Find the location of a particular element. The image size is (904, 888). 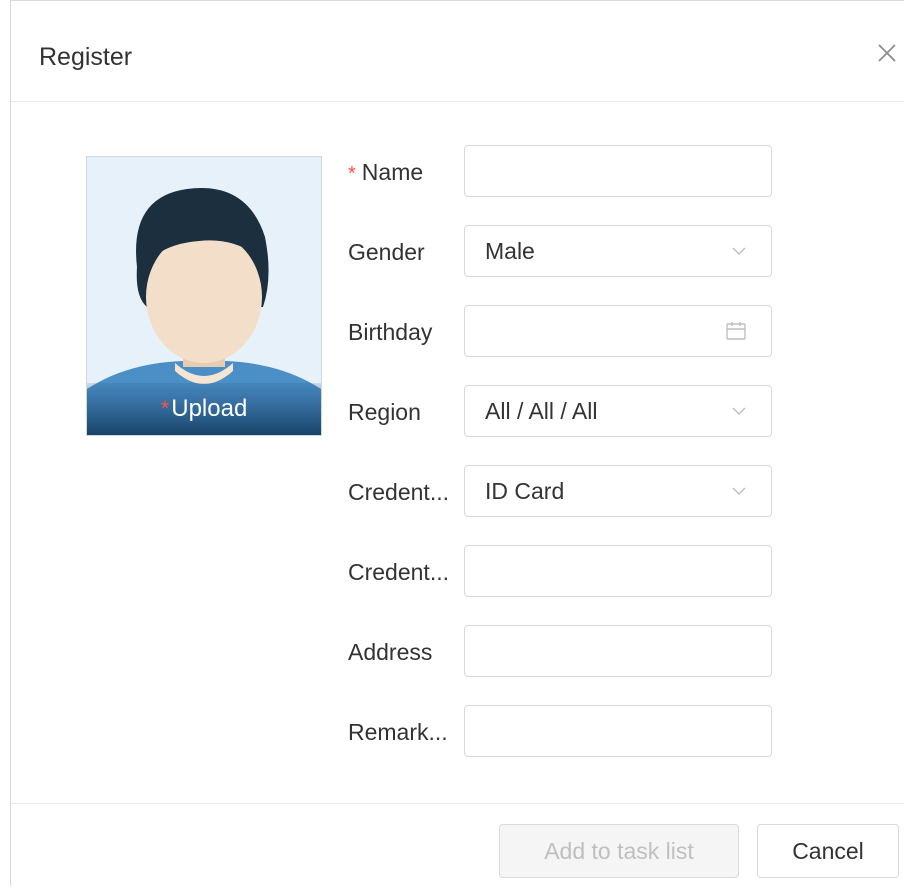

credential-number-field is located at coordinates (618, 571).